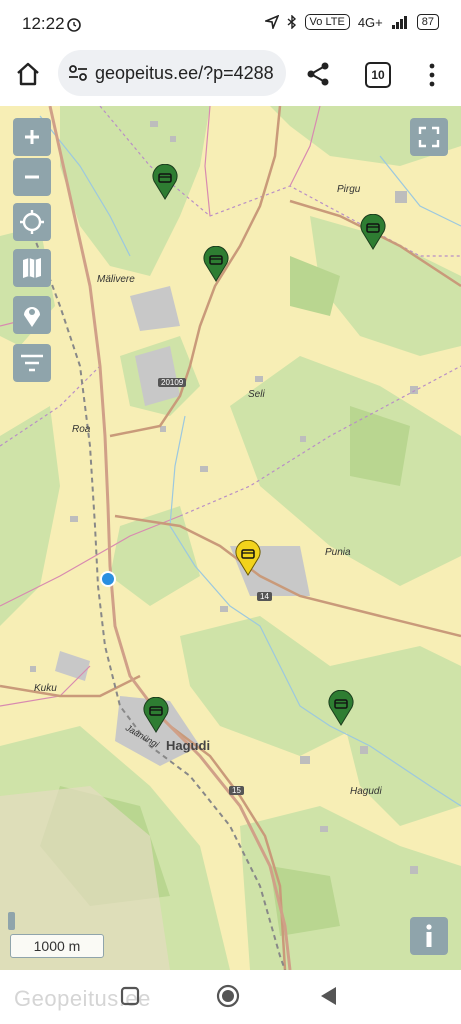 This screenshot has width=461, height=1024. Describe the element at coordinates (130, 996) in the screenshot. I see `recents-icon` at that location.